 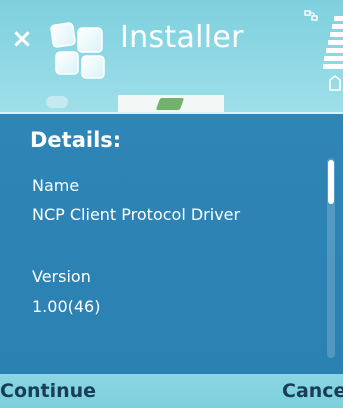 I want to click on dialog-title: Details:, so click(x=76, y=140).